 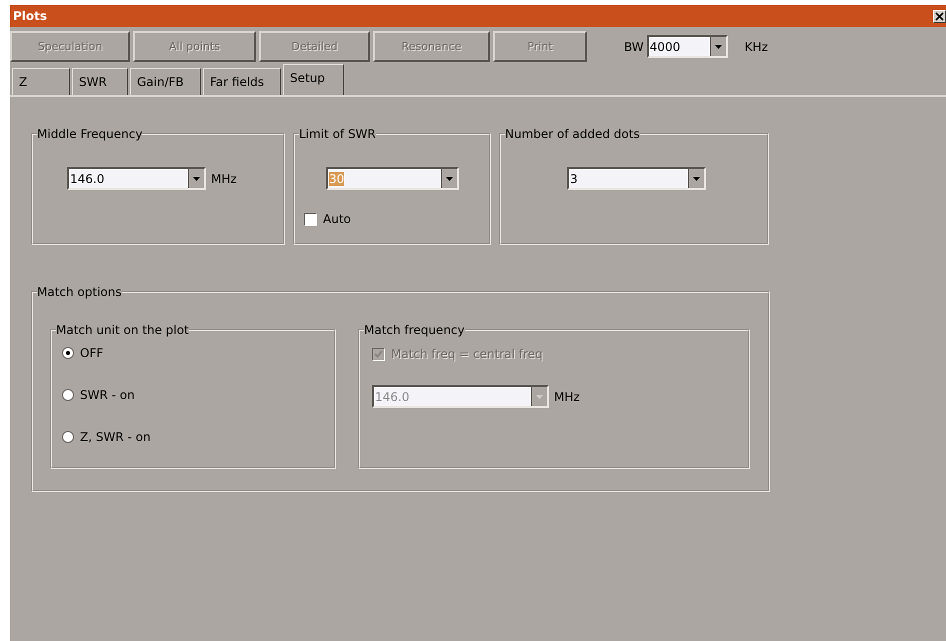 I want to click on close-button, so click(x=939, y=16).